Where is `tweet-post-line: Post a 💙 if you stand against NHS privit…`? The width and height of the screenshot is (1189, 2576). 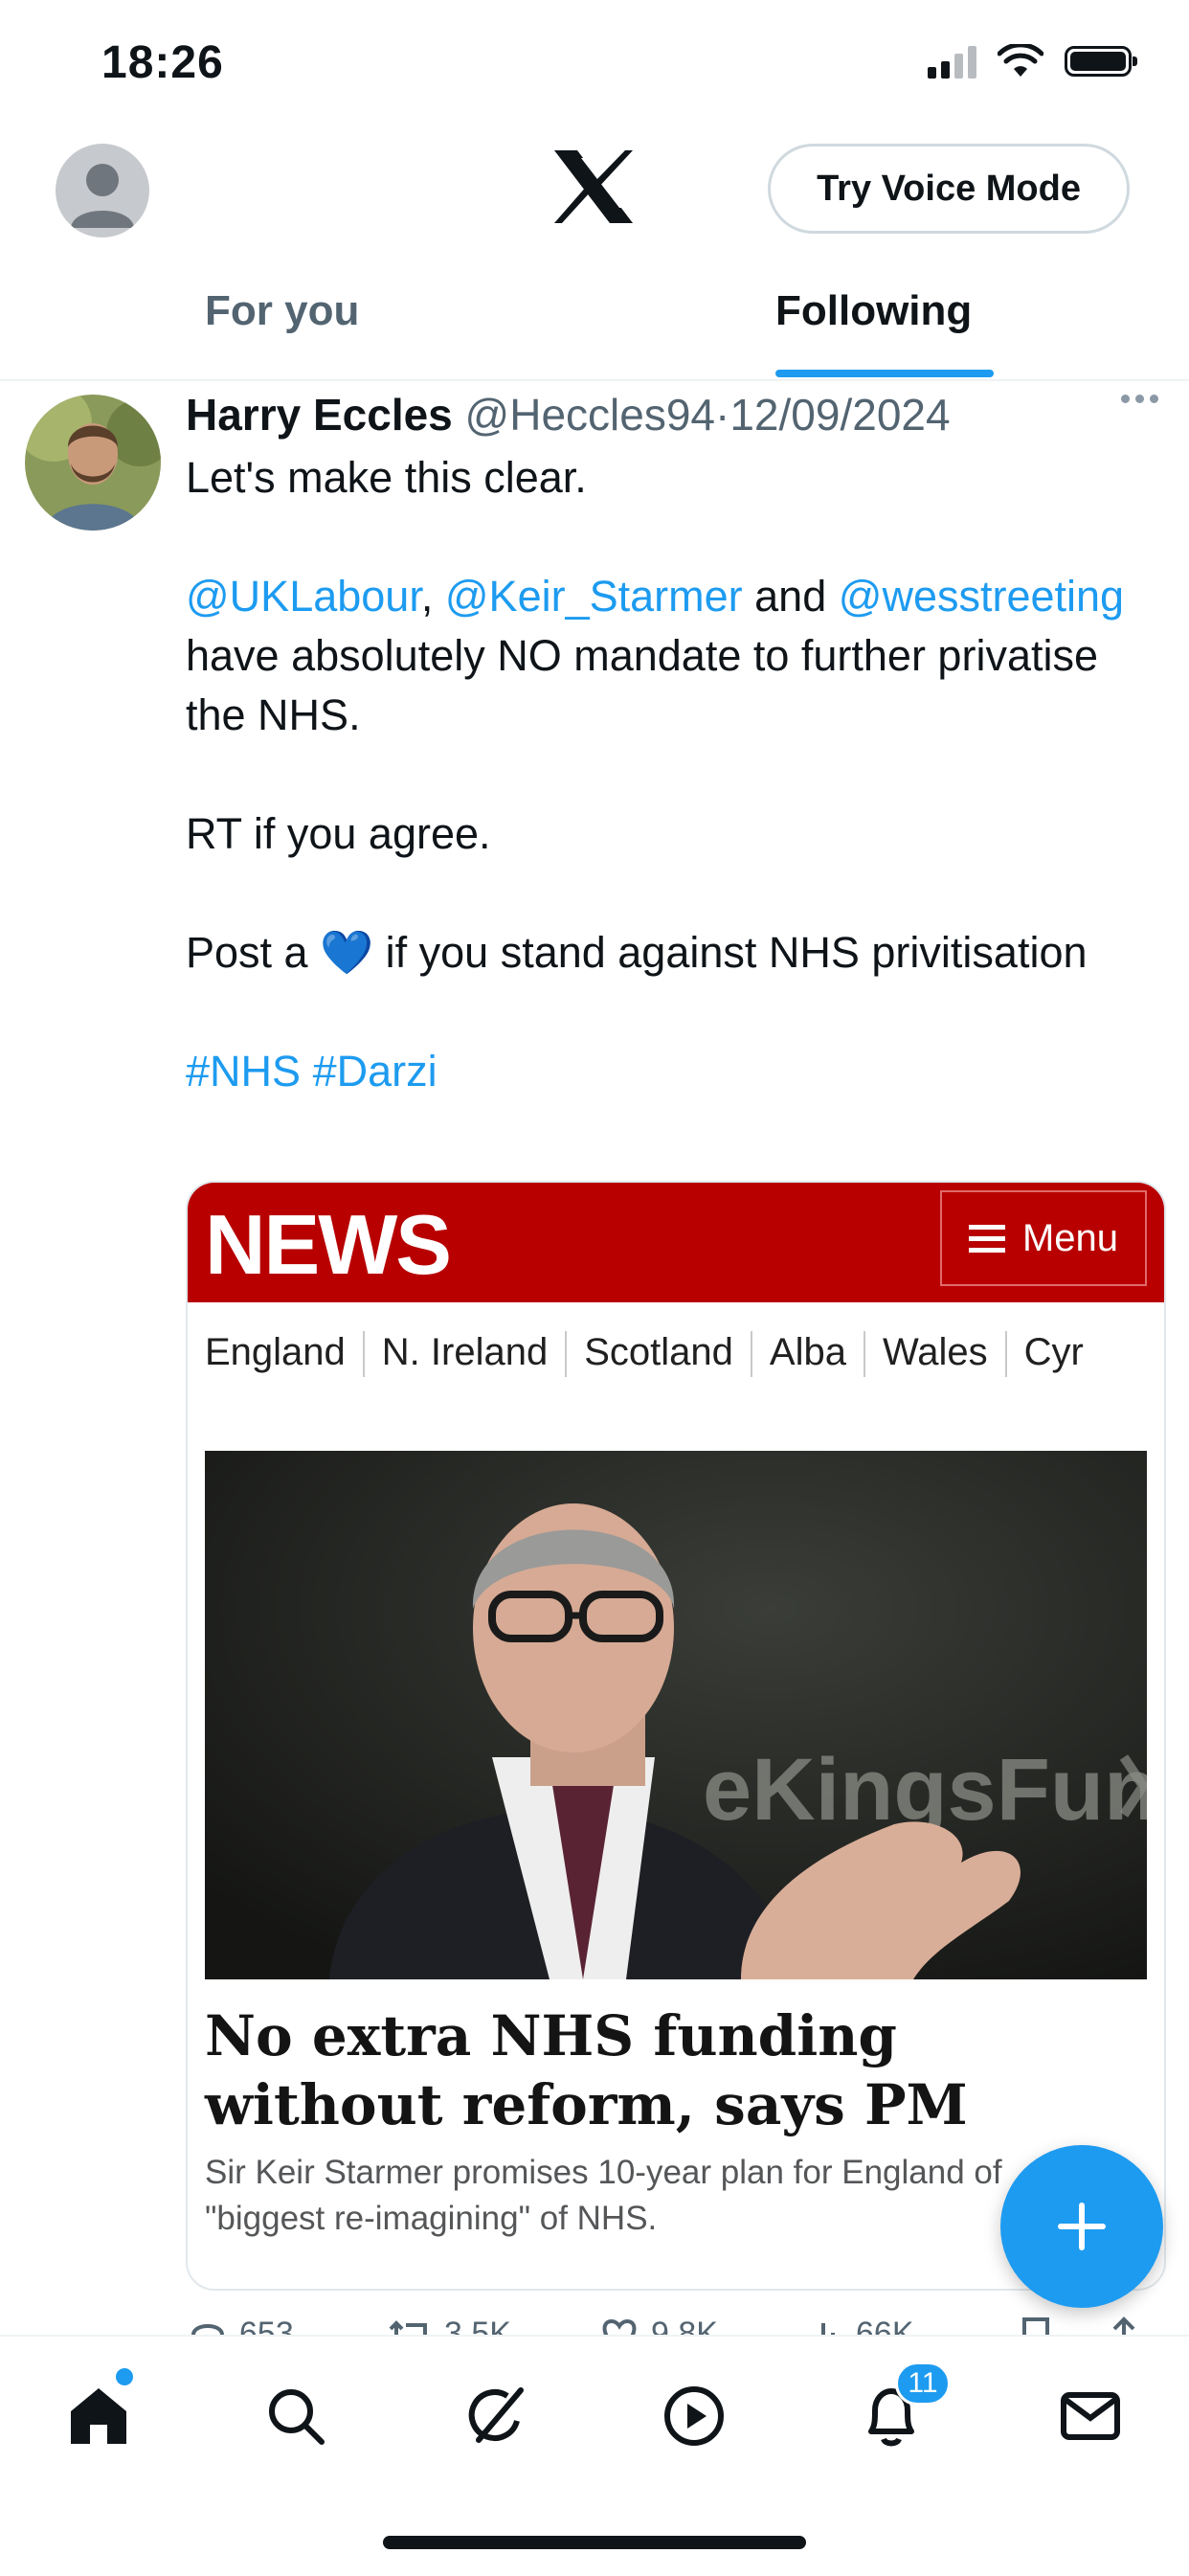 tweet-post-line: Post a 💙 if you stand against NHS privit… is located at coordinates (669, 953).